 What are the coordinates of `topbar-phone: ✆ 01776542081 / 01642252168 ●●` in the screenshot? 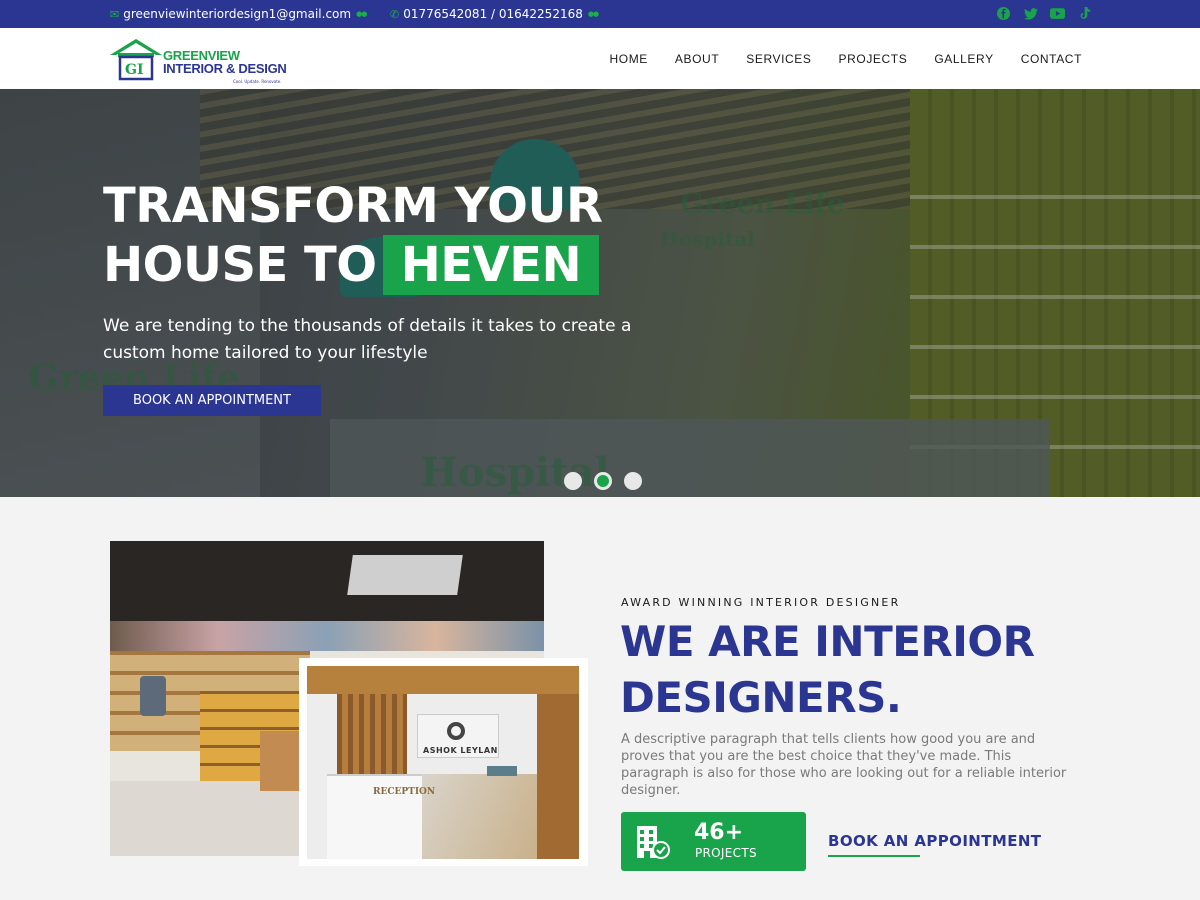 It's located at (494, 14).